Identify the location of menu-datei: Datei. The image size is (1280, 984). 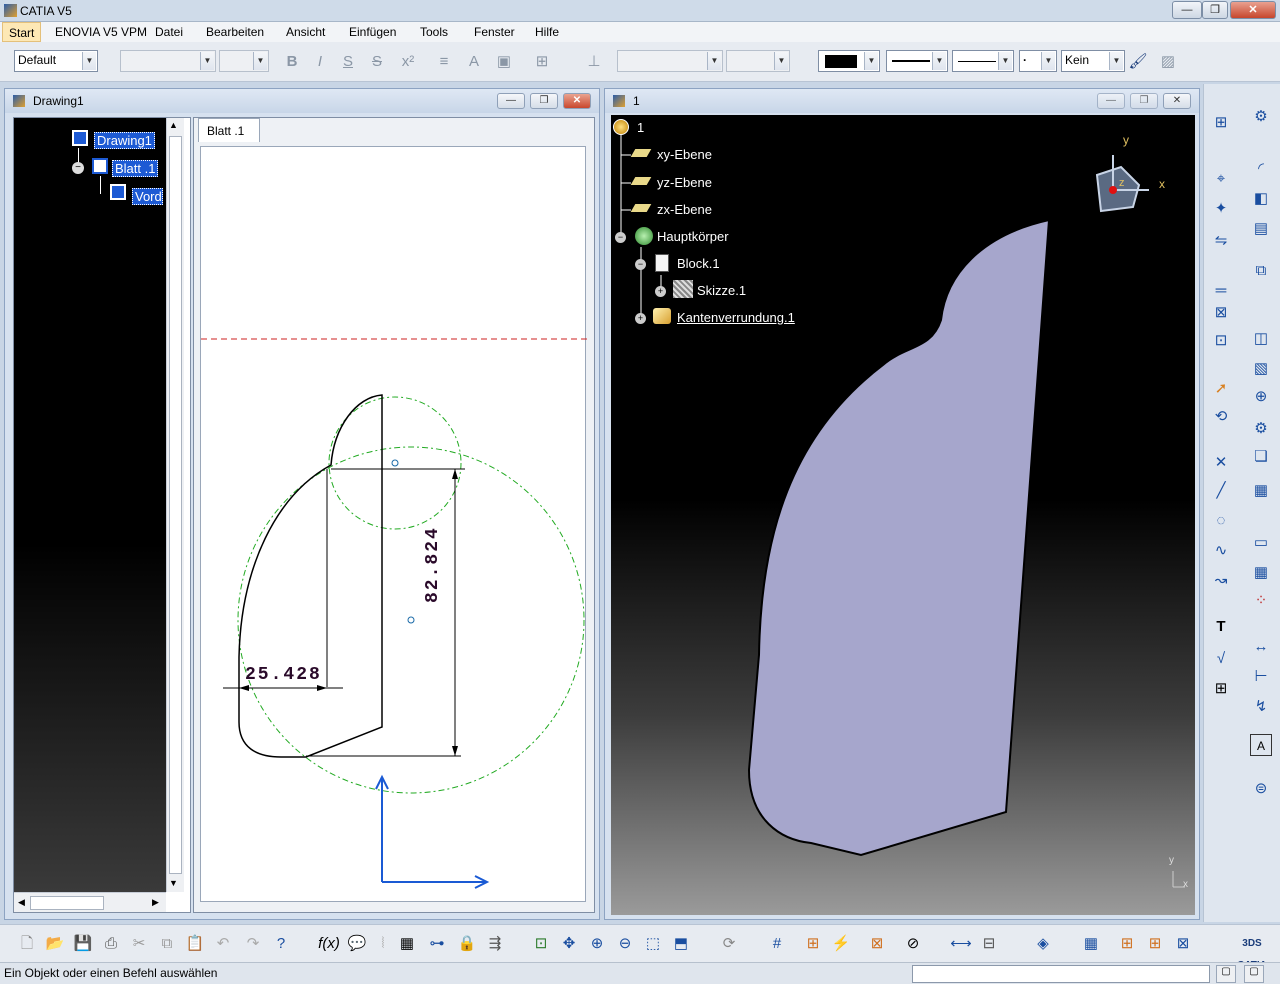
(169, 32).